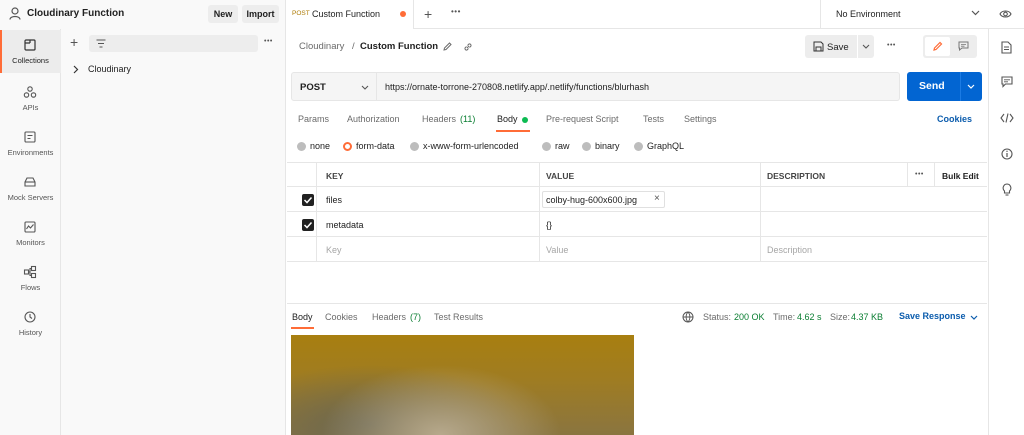 This screenshot has height=435, width=1024. I want to click on user-icon, so click(15, 13).